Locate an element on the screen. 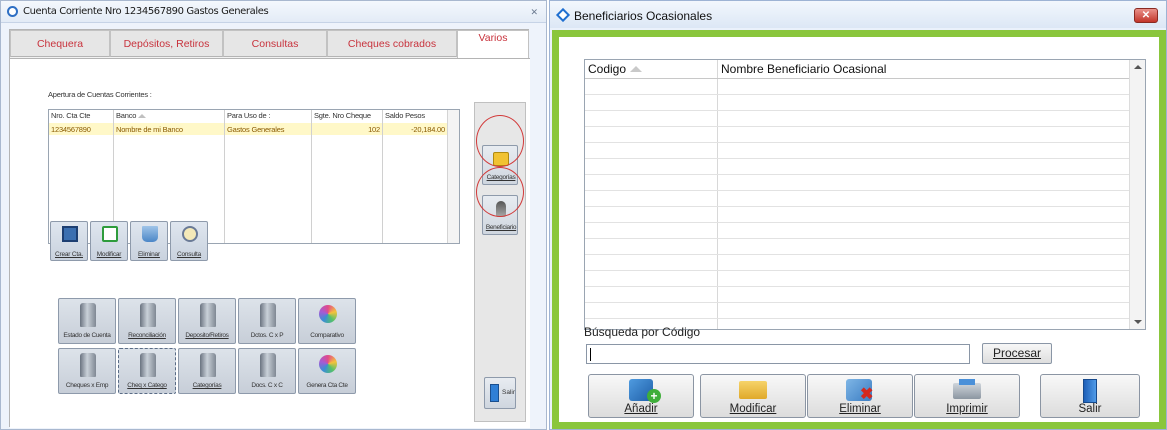 This screenshot has width=1167, height=430. right-window-titlebar: Beneficiarios Ocasionales ✕ is located at coordinates (858, 14).